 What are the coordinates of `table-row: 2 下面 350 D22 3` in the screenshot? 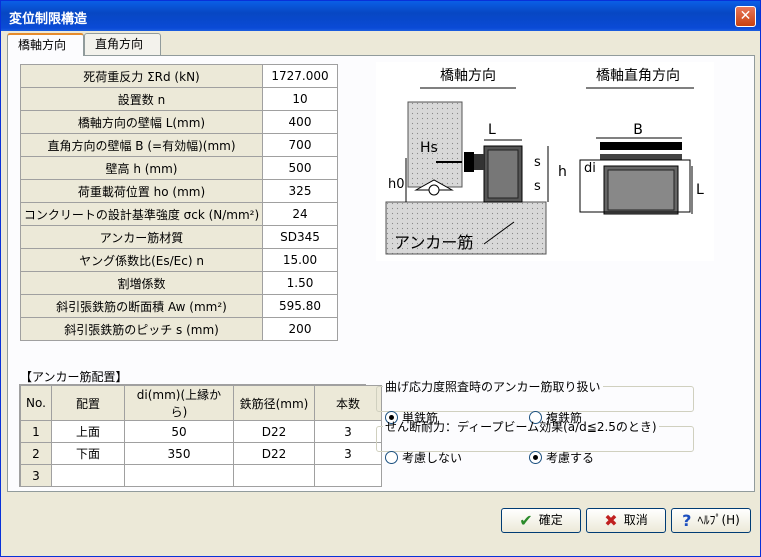 It's located at (201, 453).